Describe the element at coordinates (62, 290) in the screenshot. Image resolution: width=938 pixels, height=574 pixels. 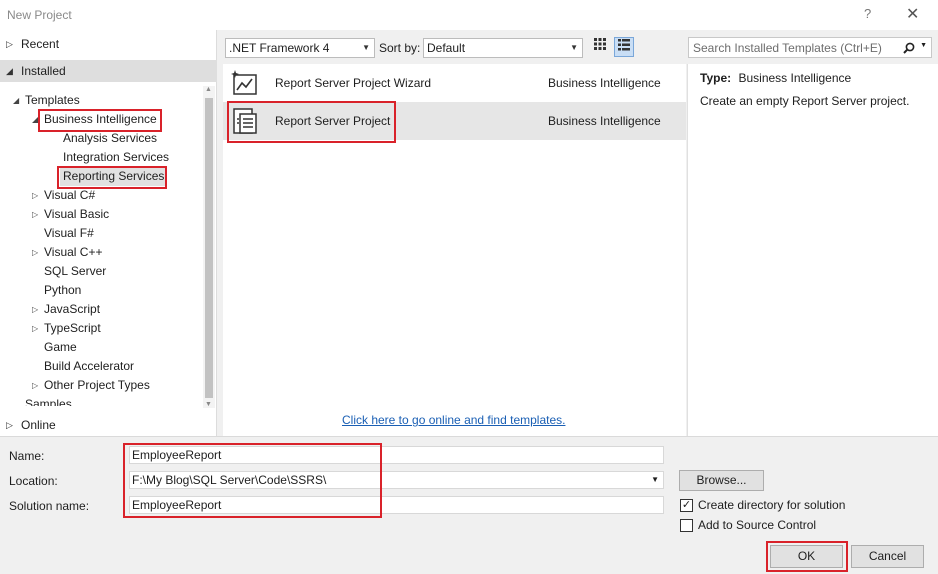
I see `tree-item-python: Python` at that location.